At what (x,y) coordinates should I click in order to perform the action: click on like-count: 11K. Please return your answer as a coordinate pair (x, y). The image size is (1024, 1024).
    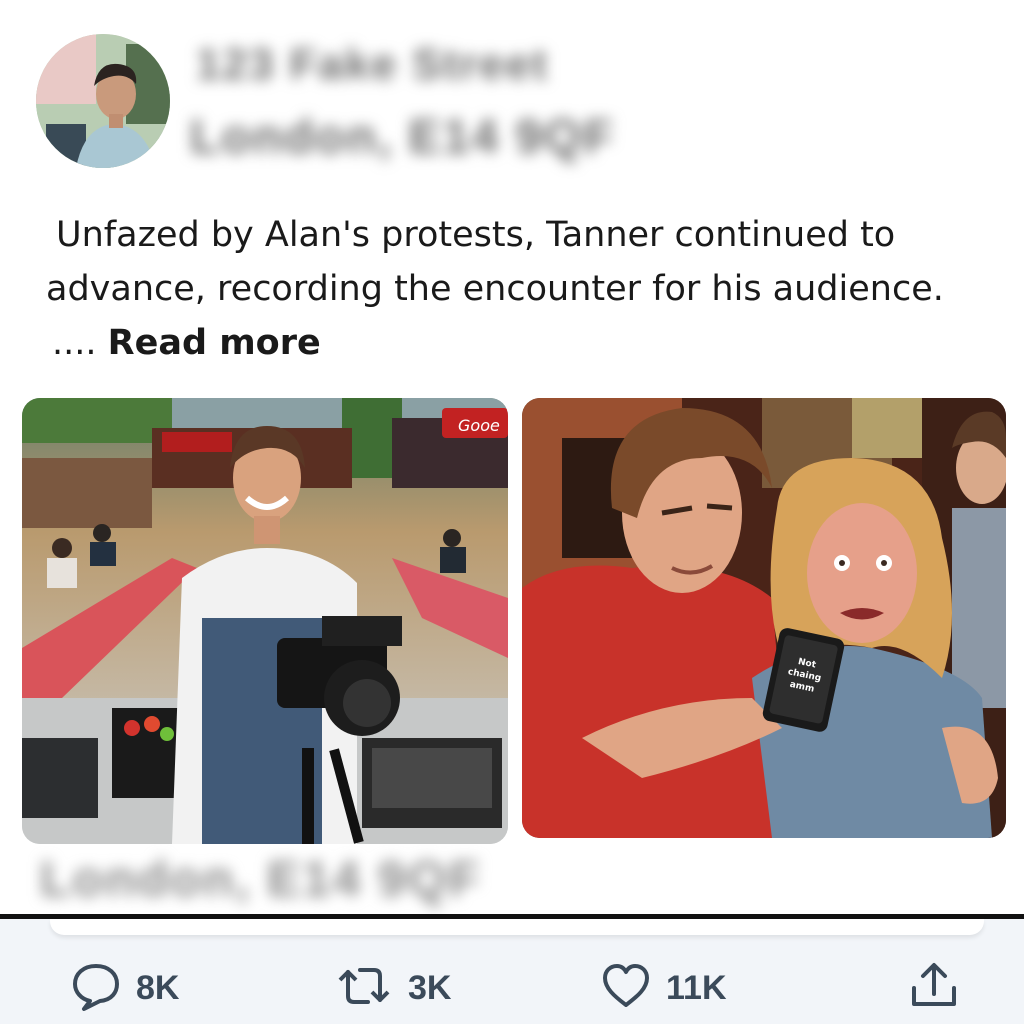
    Looking at the image, I should click on (696, 987).